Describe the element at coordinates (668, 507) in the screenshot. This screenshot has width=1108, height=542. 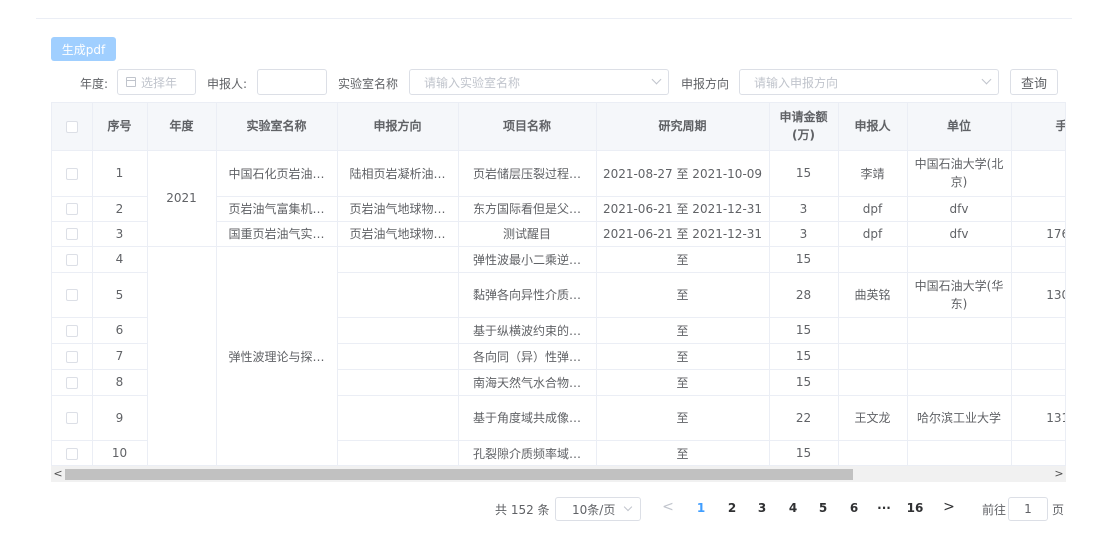
I see `prev-page-button: <` at that location.